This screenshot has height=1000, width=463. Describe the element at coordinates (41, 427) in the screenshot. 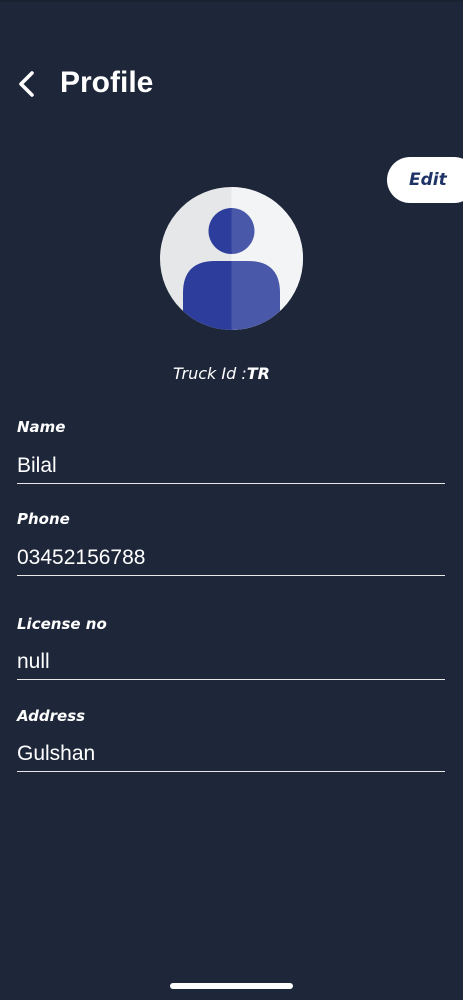

I see `name-label: Name` at that location.